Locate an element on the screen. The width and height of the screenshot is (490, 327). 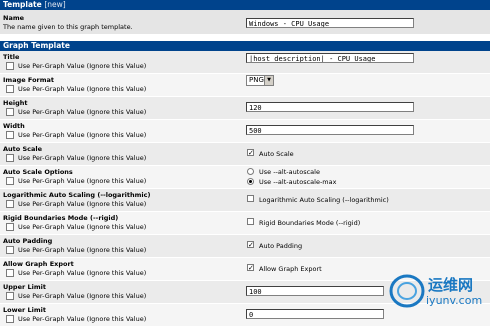
alt-autoscale-label: Use --alt-autoscale is located at coordinates (289, 172).